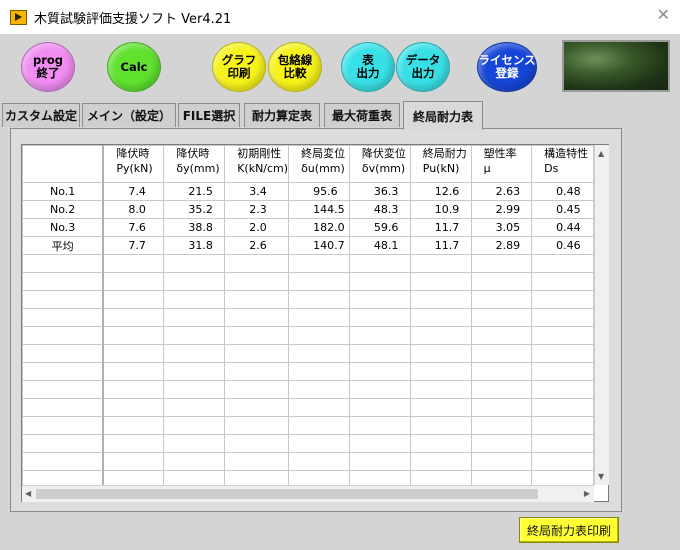 This screenshot has height=550, width=680. I want to click on envelope-compare-button: 包絡線 比較, so click(295, 67).